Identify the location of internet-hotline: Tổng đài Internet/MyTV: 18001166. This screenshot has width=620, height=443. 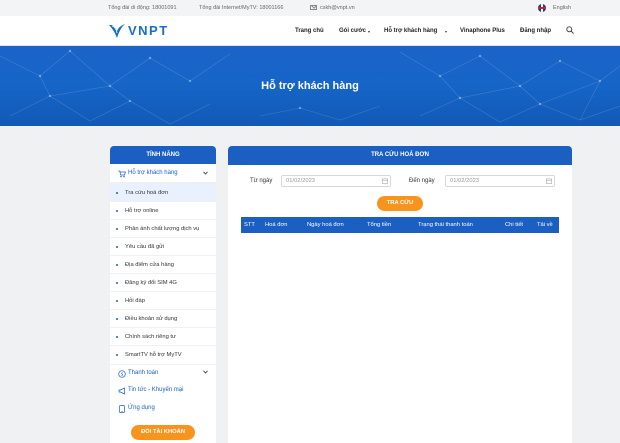
(241, 8).